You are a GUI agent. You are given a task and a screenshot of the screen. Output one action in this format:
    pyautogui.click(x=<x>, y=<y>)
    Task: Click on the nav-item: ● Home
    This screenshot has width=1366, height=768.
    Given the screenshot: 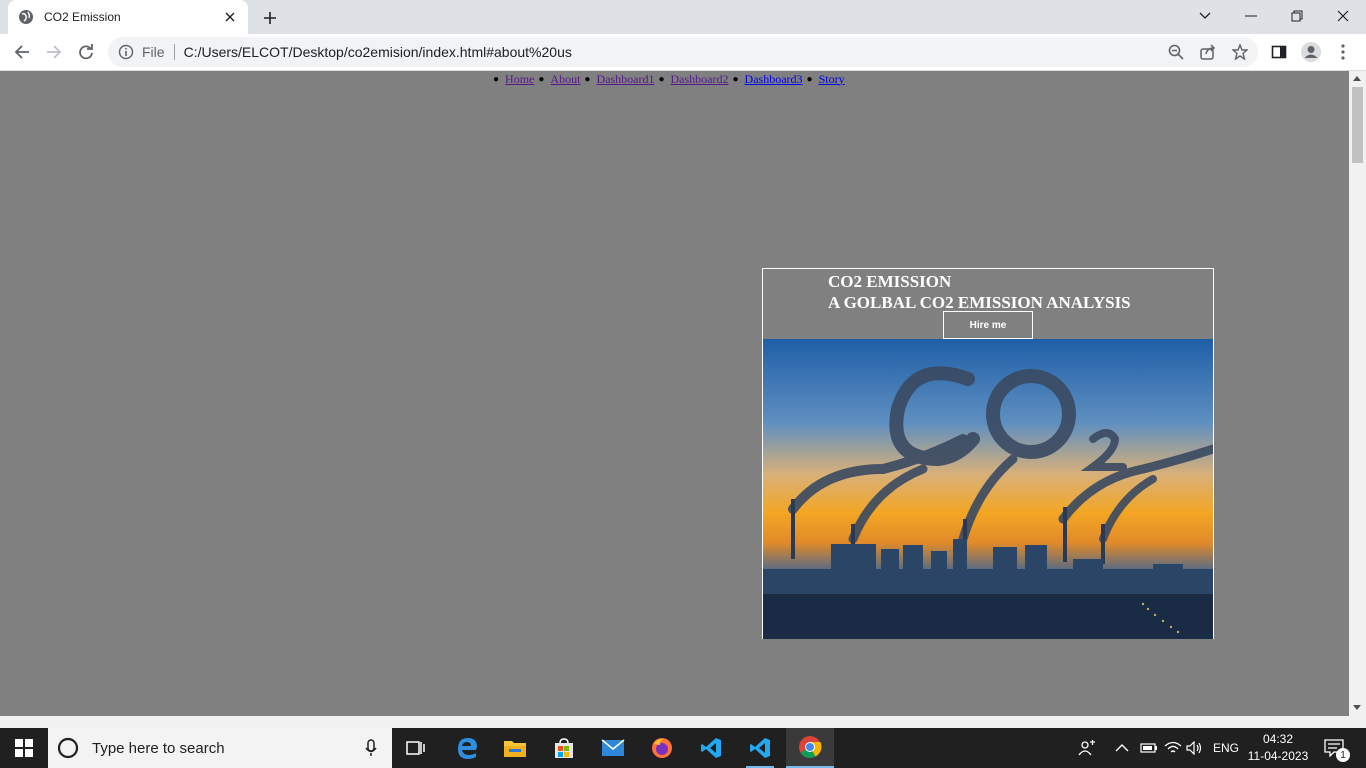 What is the action you would take?
    pyautogui.click(x=514, y=79)
    